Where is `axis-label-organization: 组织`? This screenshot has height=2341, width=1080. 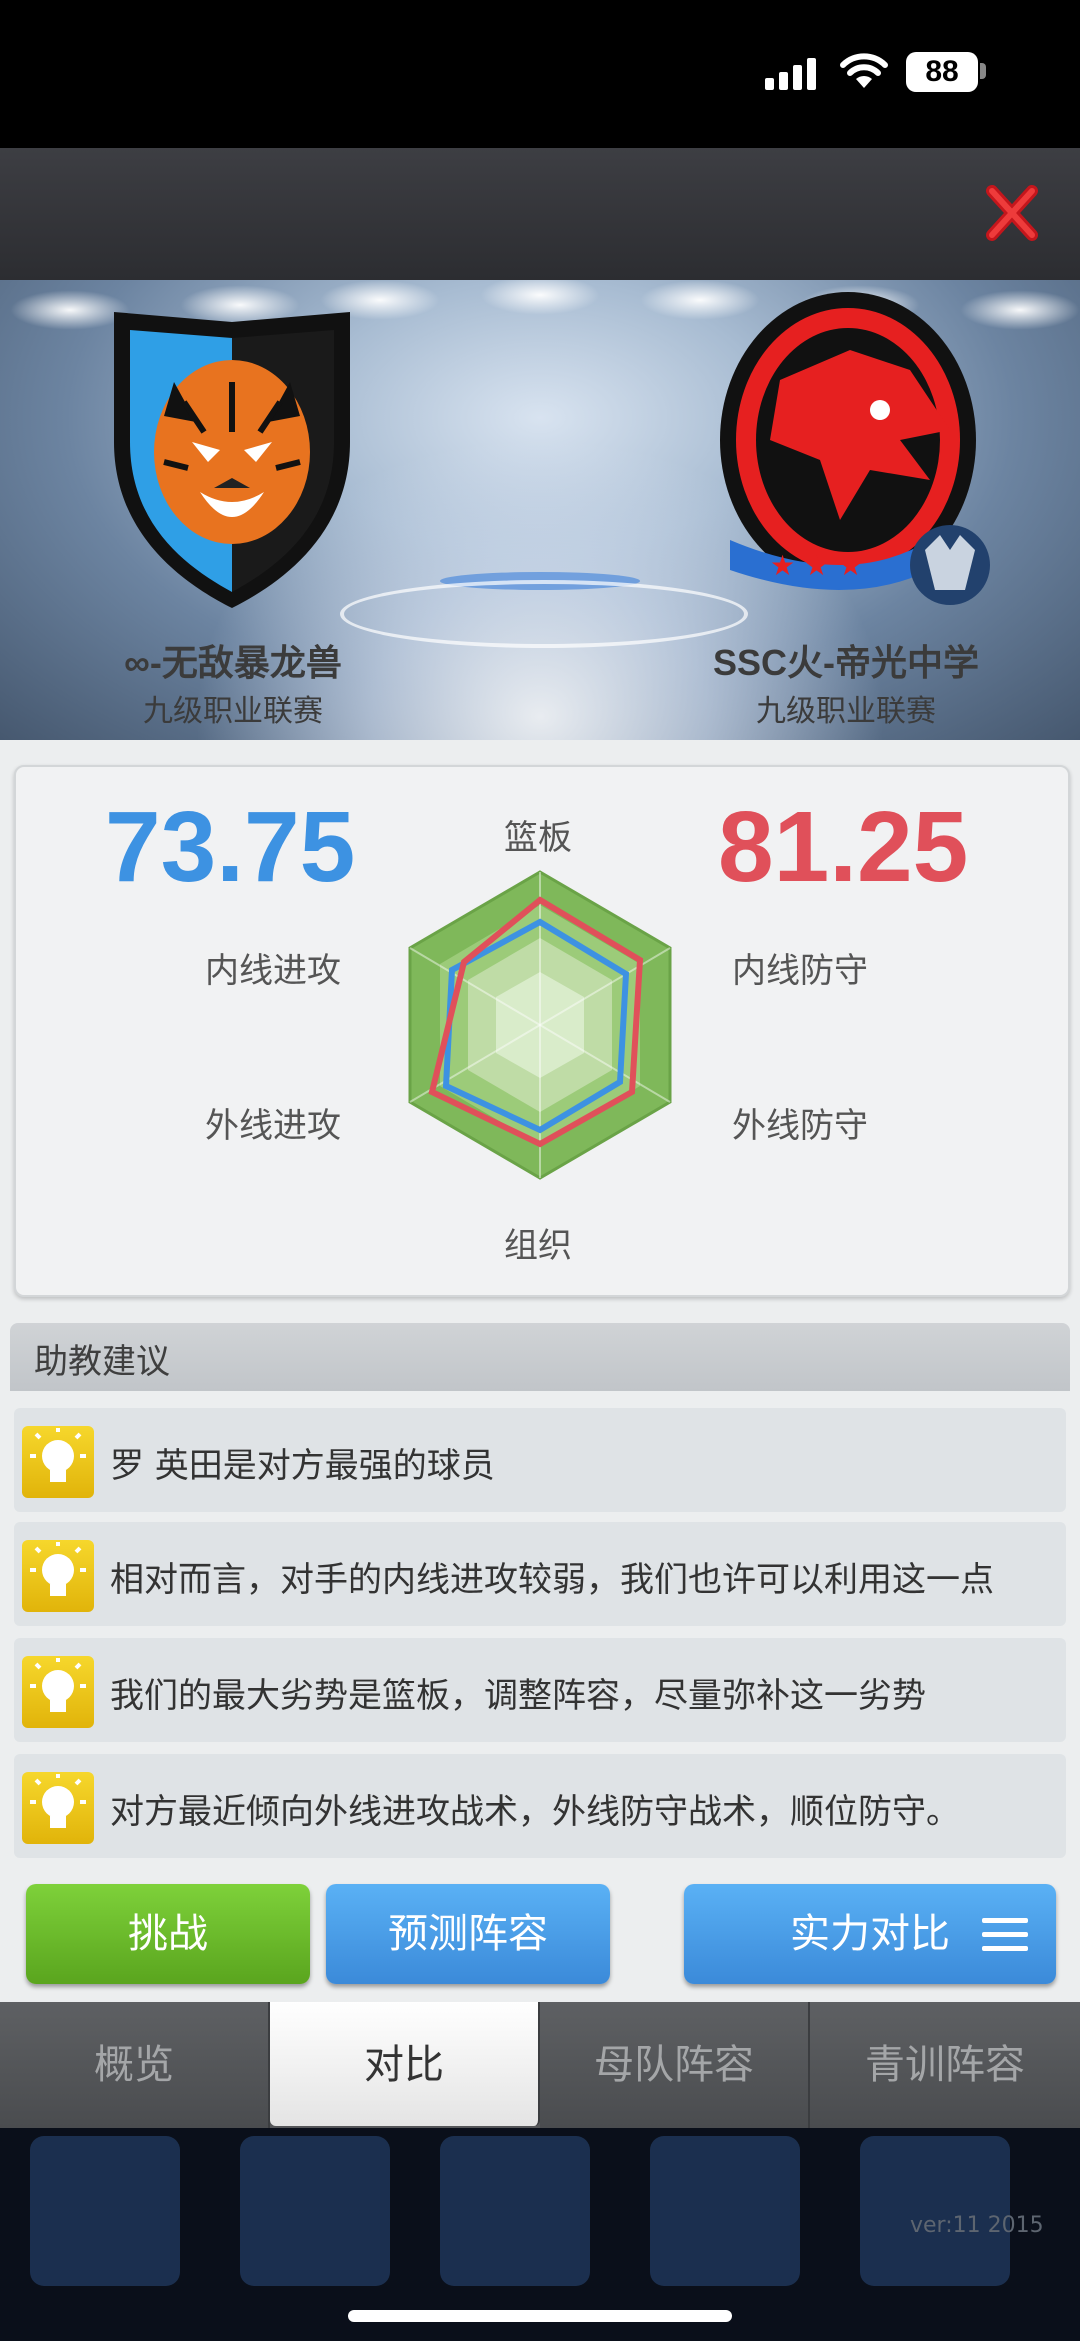
axis-label-organization: 组织 is located at coordinates (538, 1246).